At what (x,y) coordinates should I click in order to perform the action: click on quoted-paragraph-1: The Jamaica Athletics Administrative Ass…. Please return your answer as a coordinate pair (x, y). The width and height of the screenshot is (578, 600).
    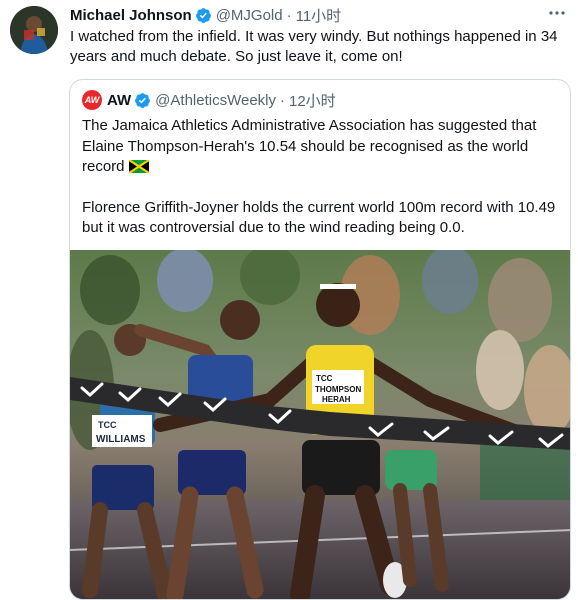
    Looking at the image, I should click on (322, 147).